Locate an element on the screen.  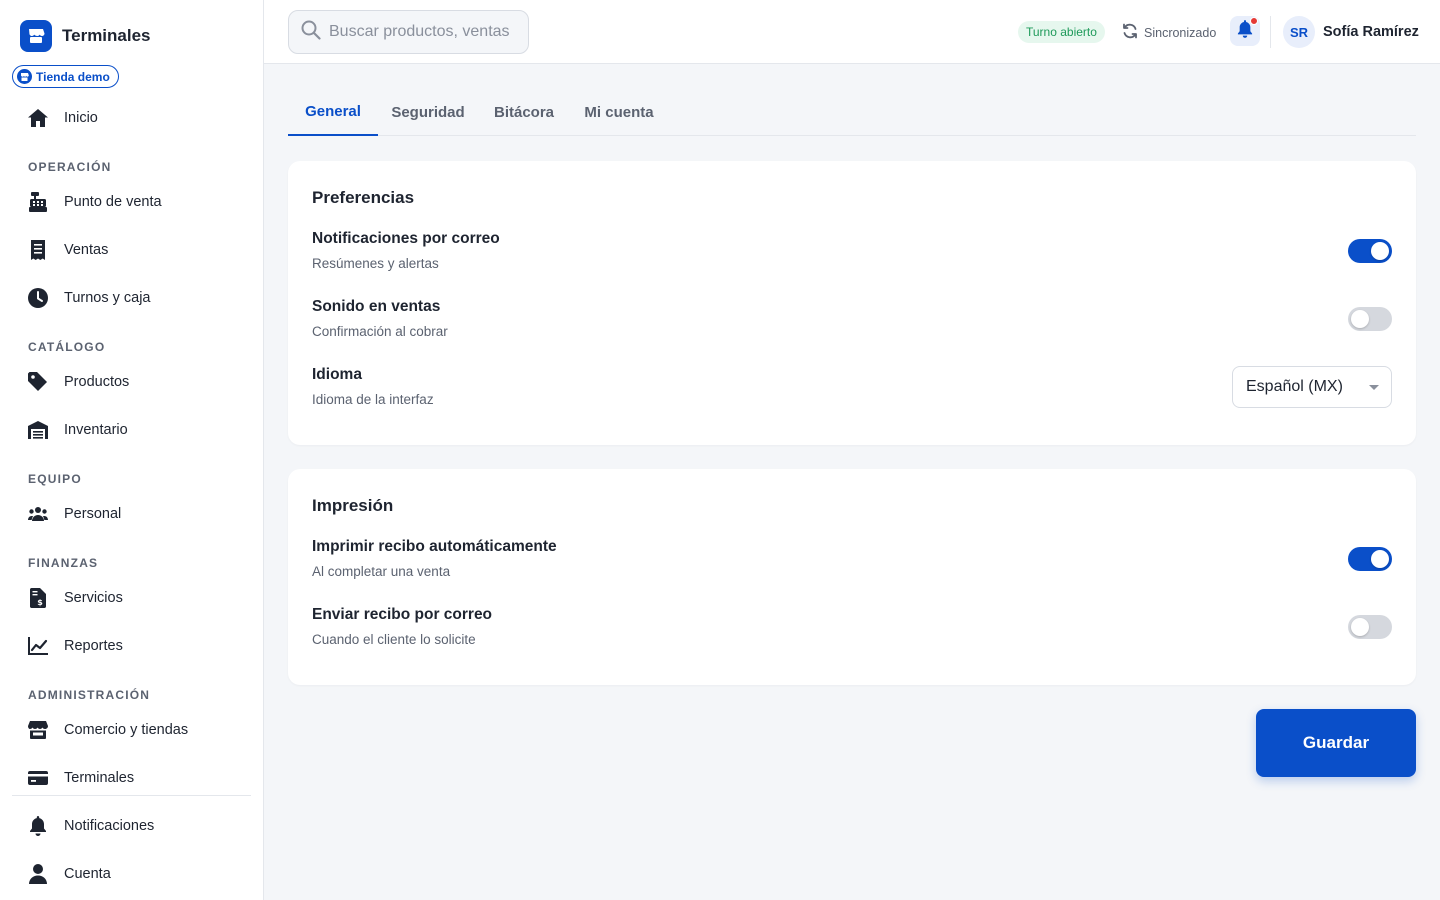
brand: Terminales is located at coordinates (85, 36).